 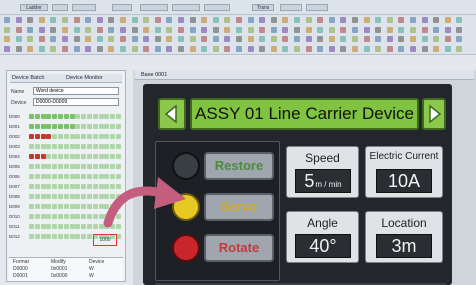 What do you see at coordinates (154, 75) in the screenshot?
I see `canvas-tab: Base 0001` at bounding box center [154, 75].